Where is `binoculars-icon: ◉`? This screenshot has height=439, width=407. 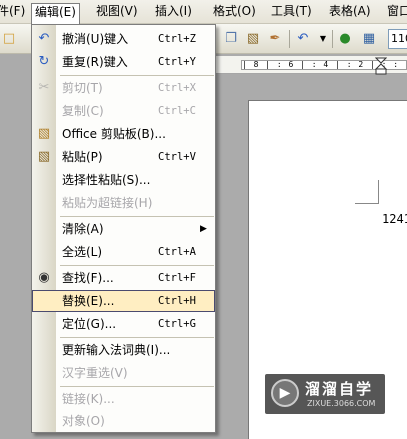 binoculars-icon: ◉ is located at coordinates (44, 277).